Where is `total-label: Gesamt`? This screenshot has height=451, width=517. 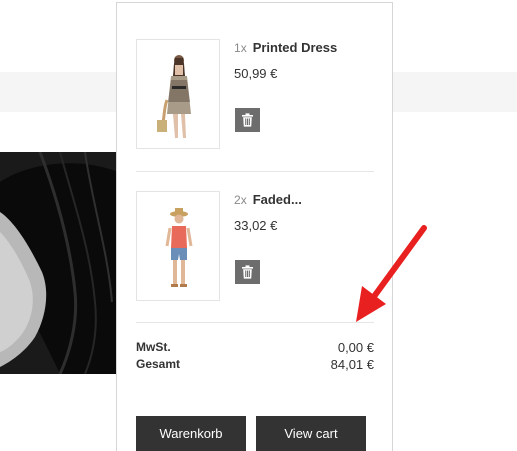
total-label: Gesamt is located at coordinates (158, 364).